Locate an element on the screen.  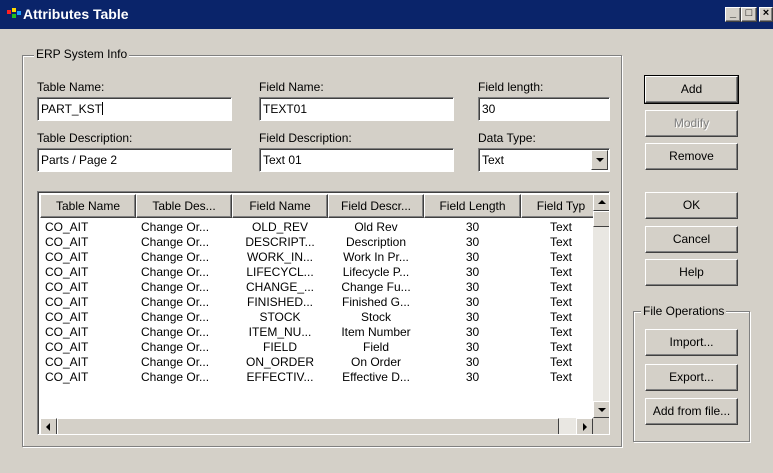
arrow-left-icon is located at coordinates (48, 427).